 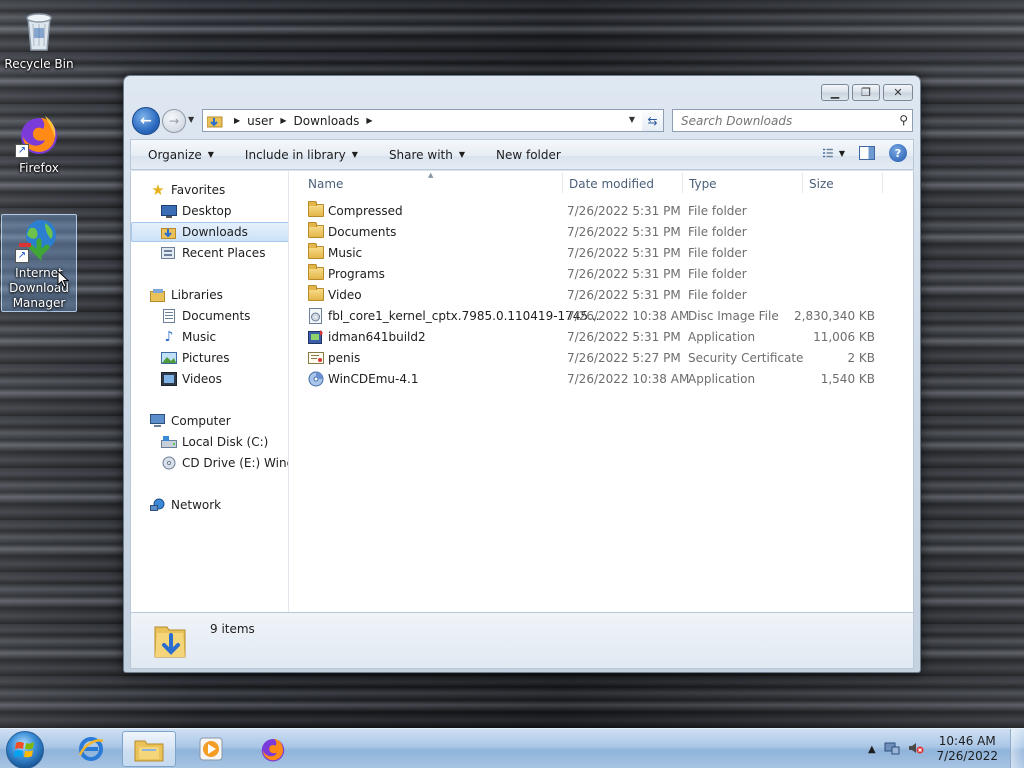 I want to click on file-size: 2,830,340 KB, so click(x=834, y=316).